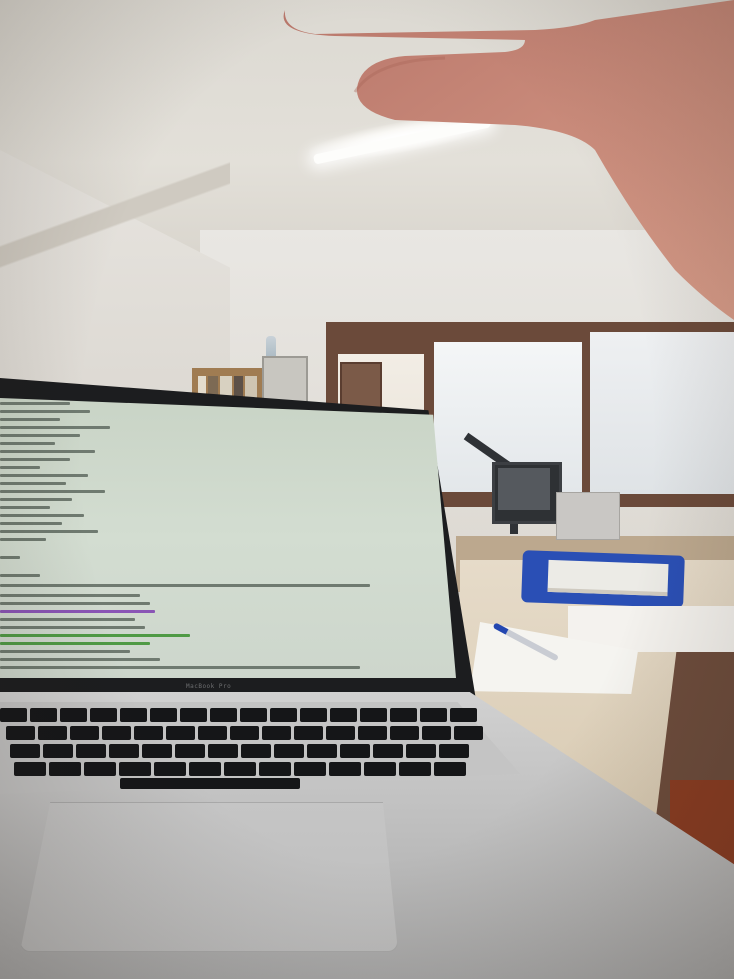  Describe the element at coordinates (251, 388) in the screenshot. I see `book` at that location.